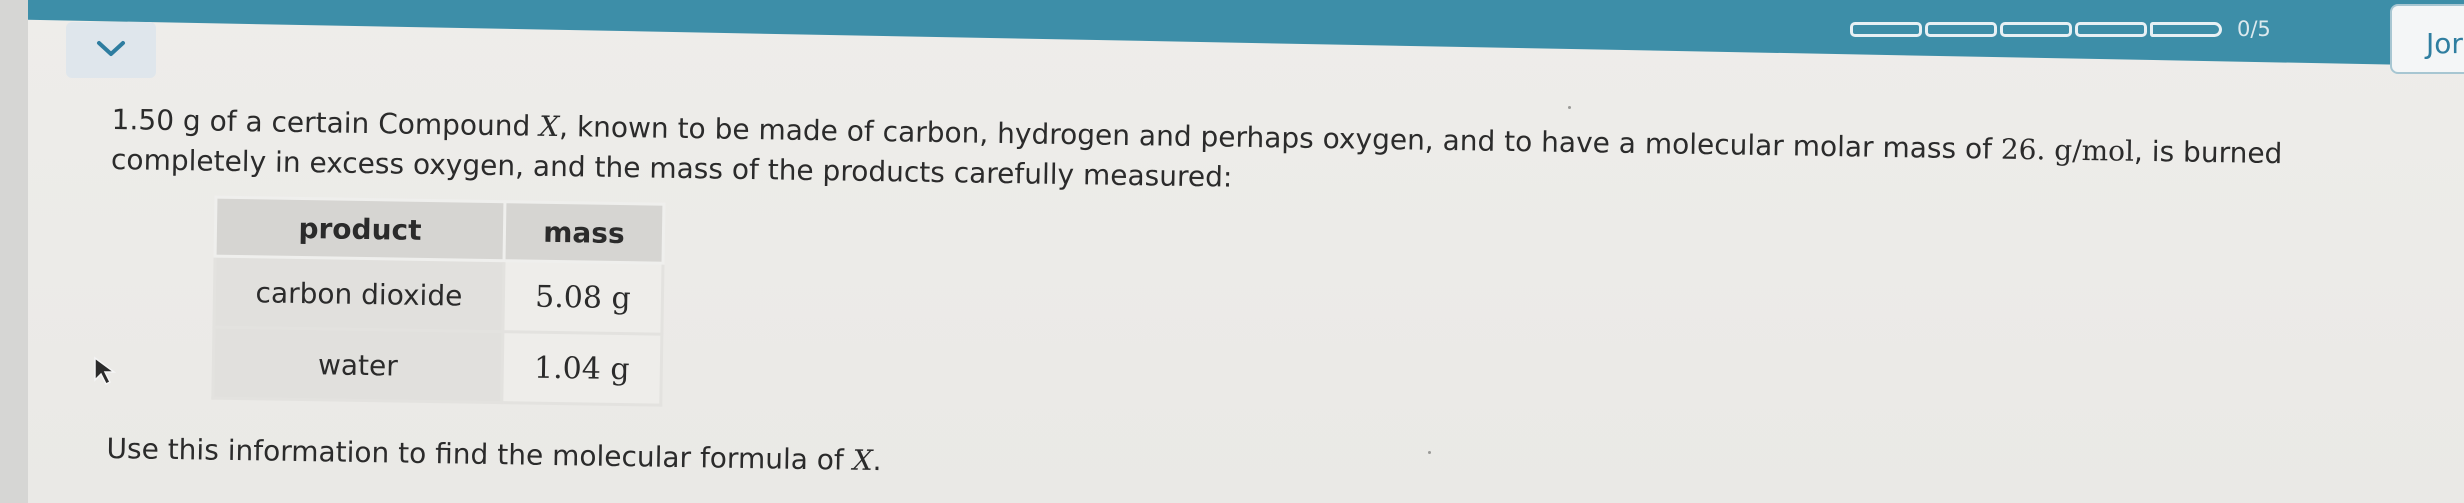 This screenshot has height=503, width=2464. I want to click on collapse-button, so click(111, 50).